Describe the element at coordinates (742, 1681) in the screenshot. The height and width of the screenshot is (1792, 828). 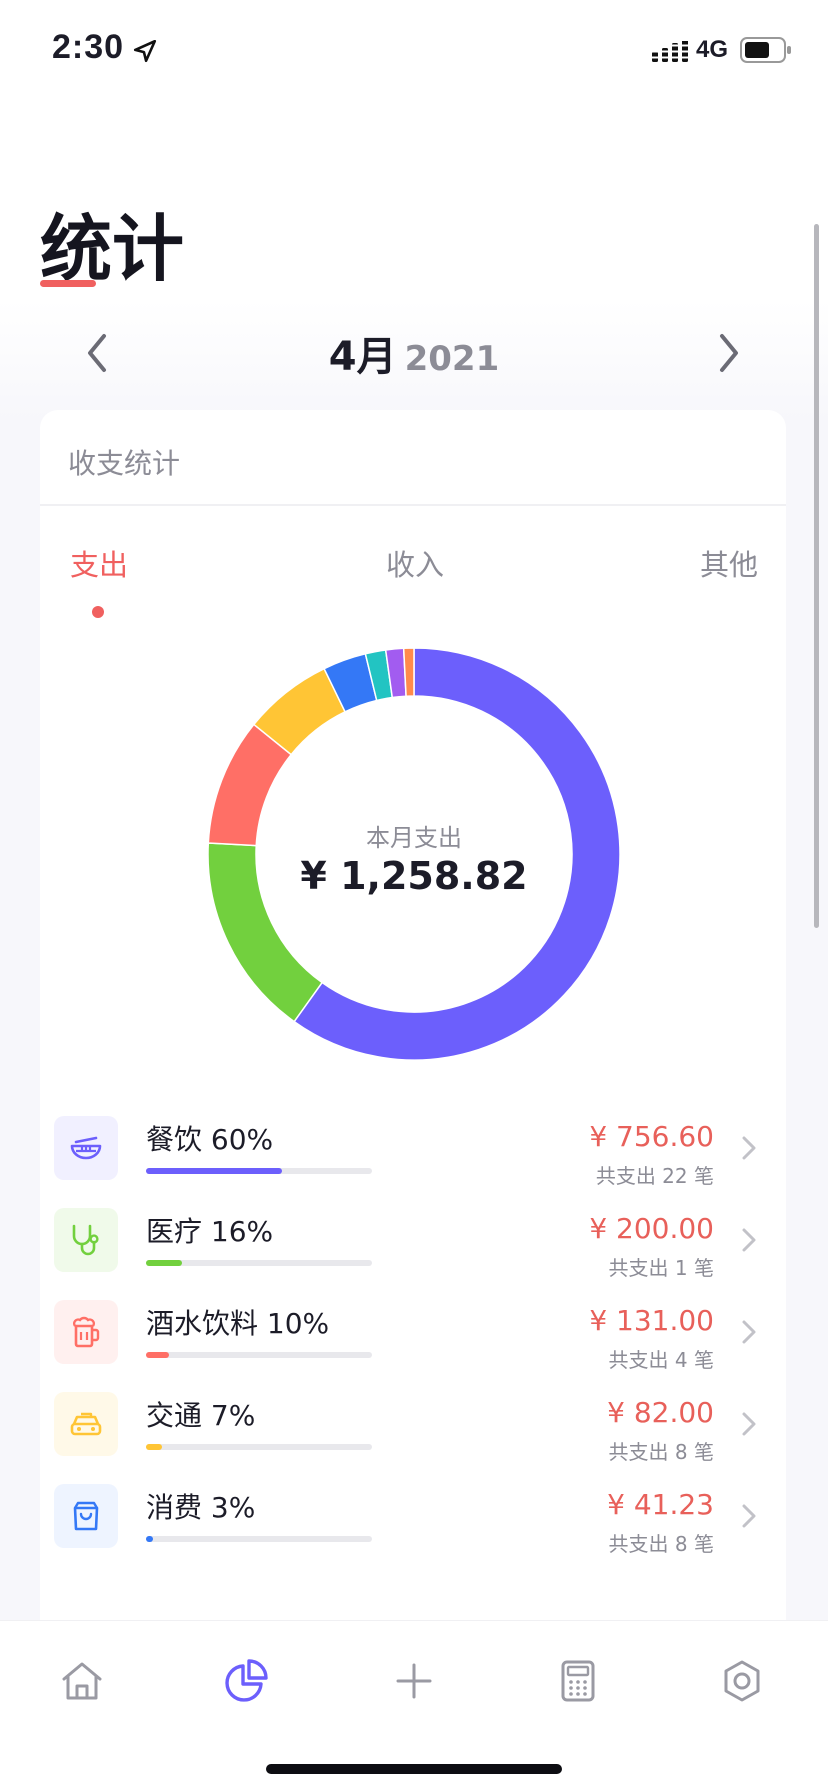
I see `gear-icon` at that location.